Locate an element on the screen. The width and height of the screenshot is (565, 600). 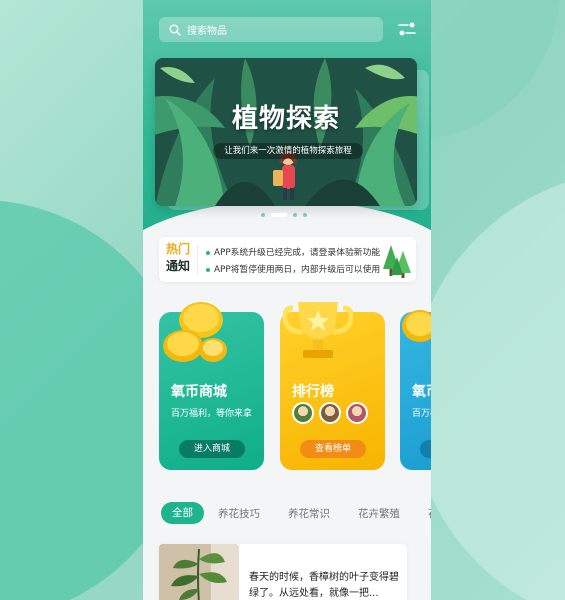
carousel-dots is located at coordinates (284, 215).